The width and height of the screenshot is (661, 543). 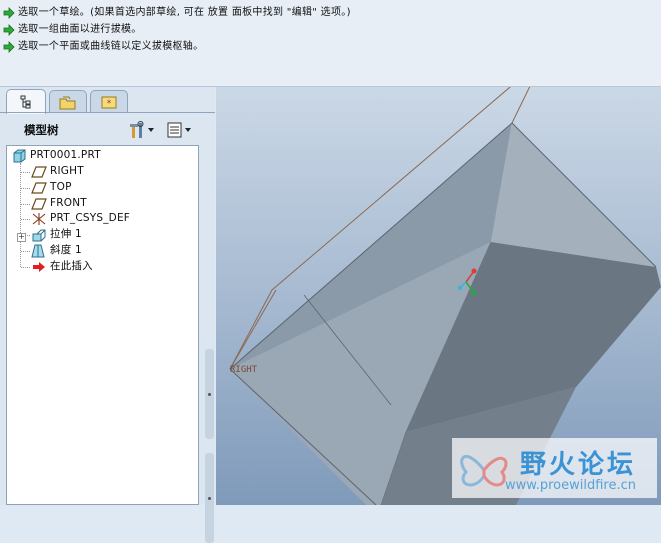 I want to click on tree-item-label: RIGHT, so click(x=67, y=171).